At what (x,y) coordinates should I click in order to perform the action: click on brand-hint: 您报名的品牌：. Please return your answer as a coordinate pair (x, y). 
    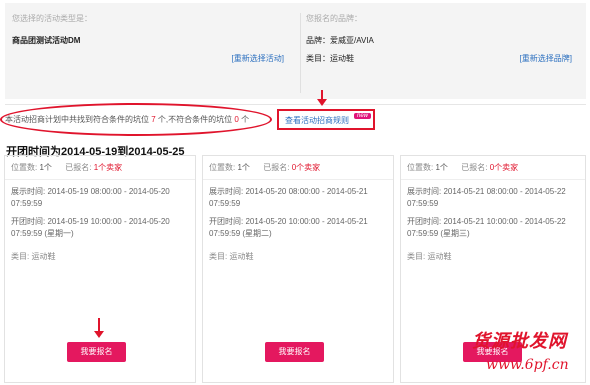
    Looking at the image, I should click on (334, 18).